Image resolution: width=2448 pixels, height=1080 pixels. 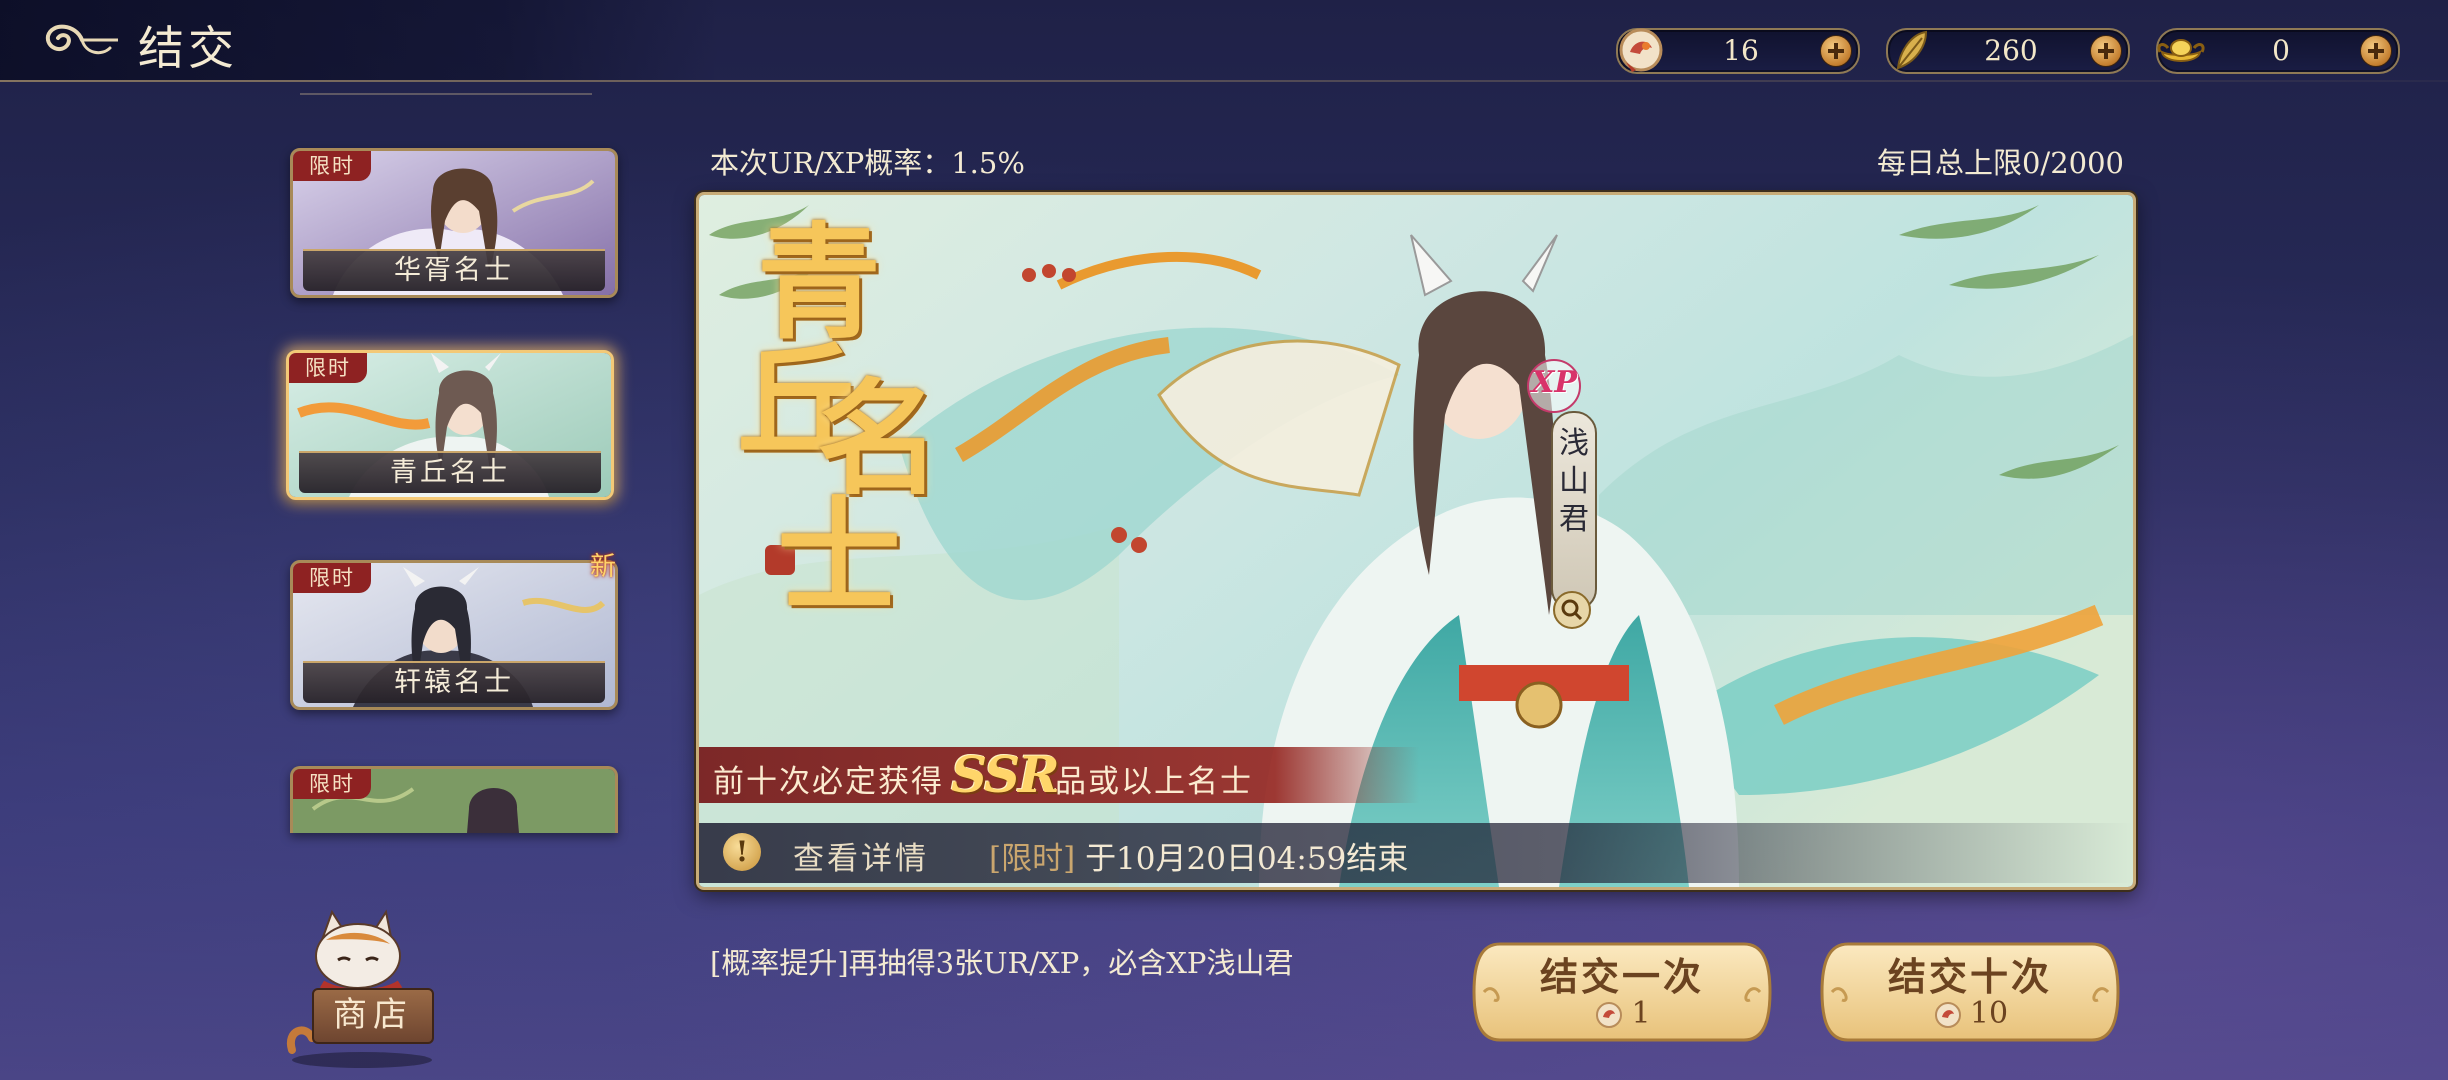 I want to click on resource-ingot-value: 0, so click(x=2281, y=50).